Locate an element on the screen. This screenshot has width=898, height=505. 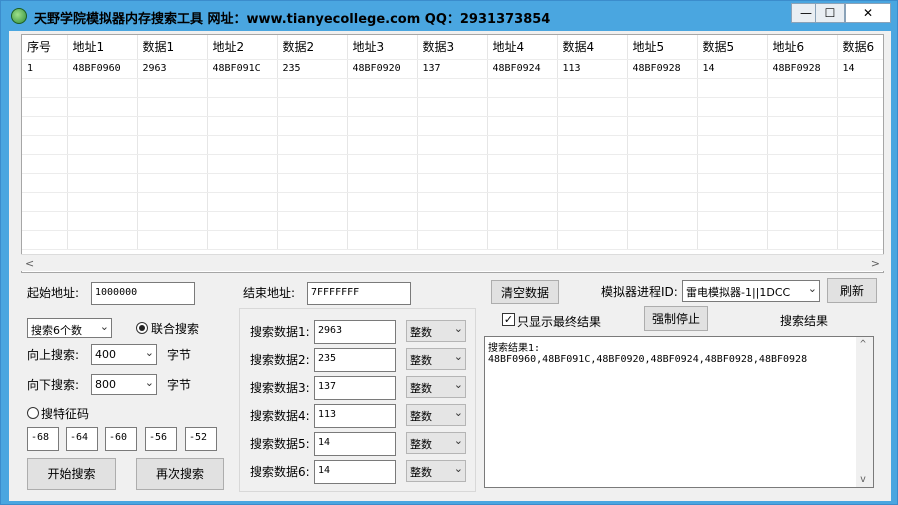
up-search-label: 向上搜索: is located at coordinates (53, 355).